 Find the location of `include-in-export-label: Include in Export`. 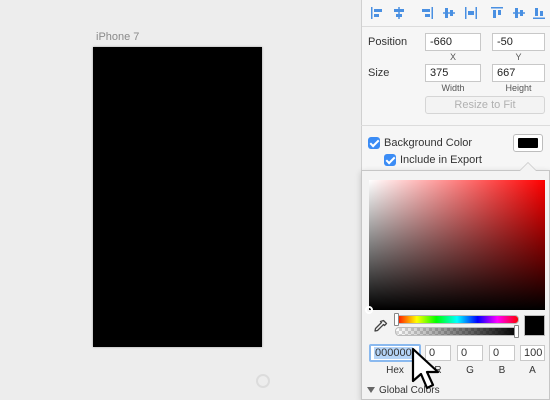

include-in-export-label: Include in Export is located at coordinates (441, 160).